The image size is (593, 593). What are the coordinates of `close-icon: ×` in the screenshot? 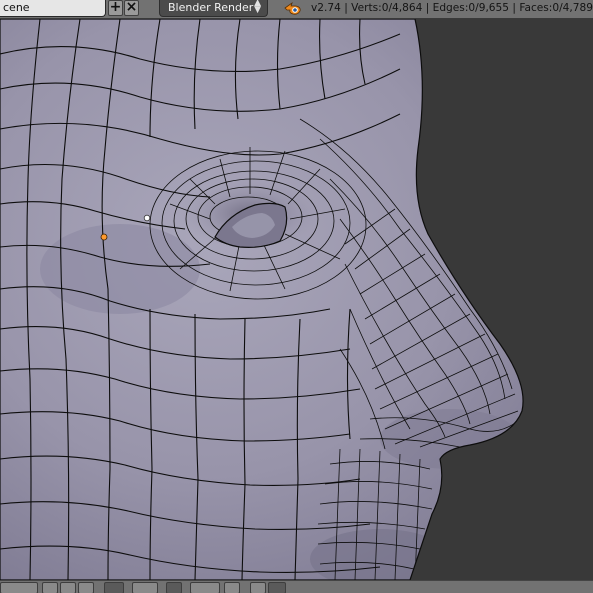 It's located at (131, 7).